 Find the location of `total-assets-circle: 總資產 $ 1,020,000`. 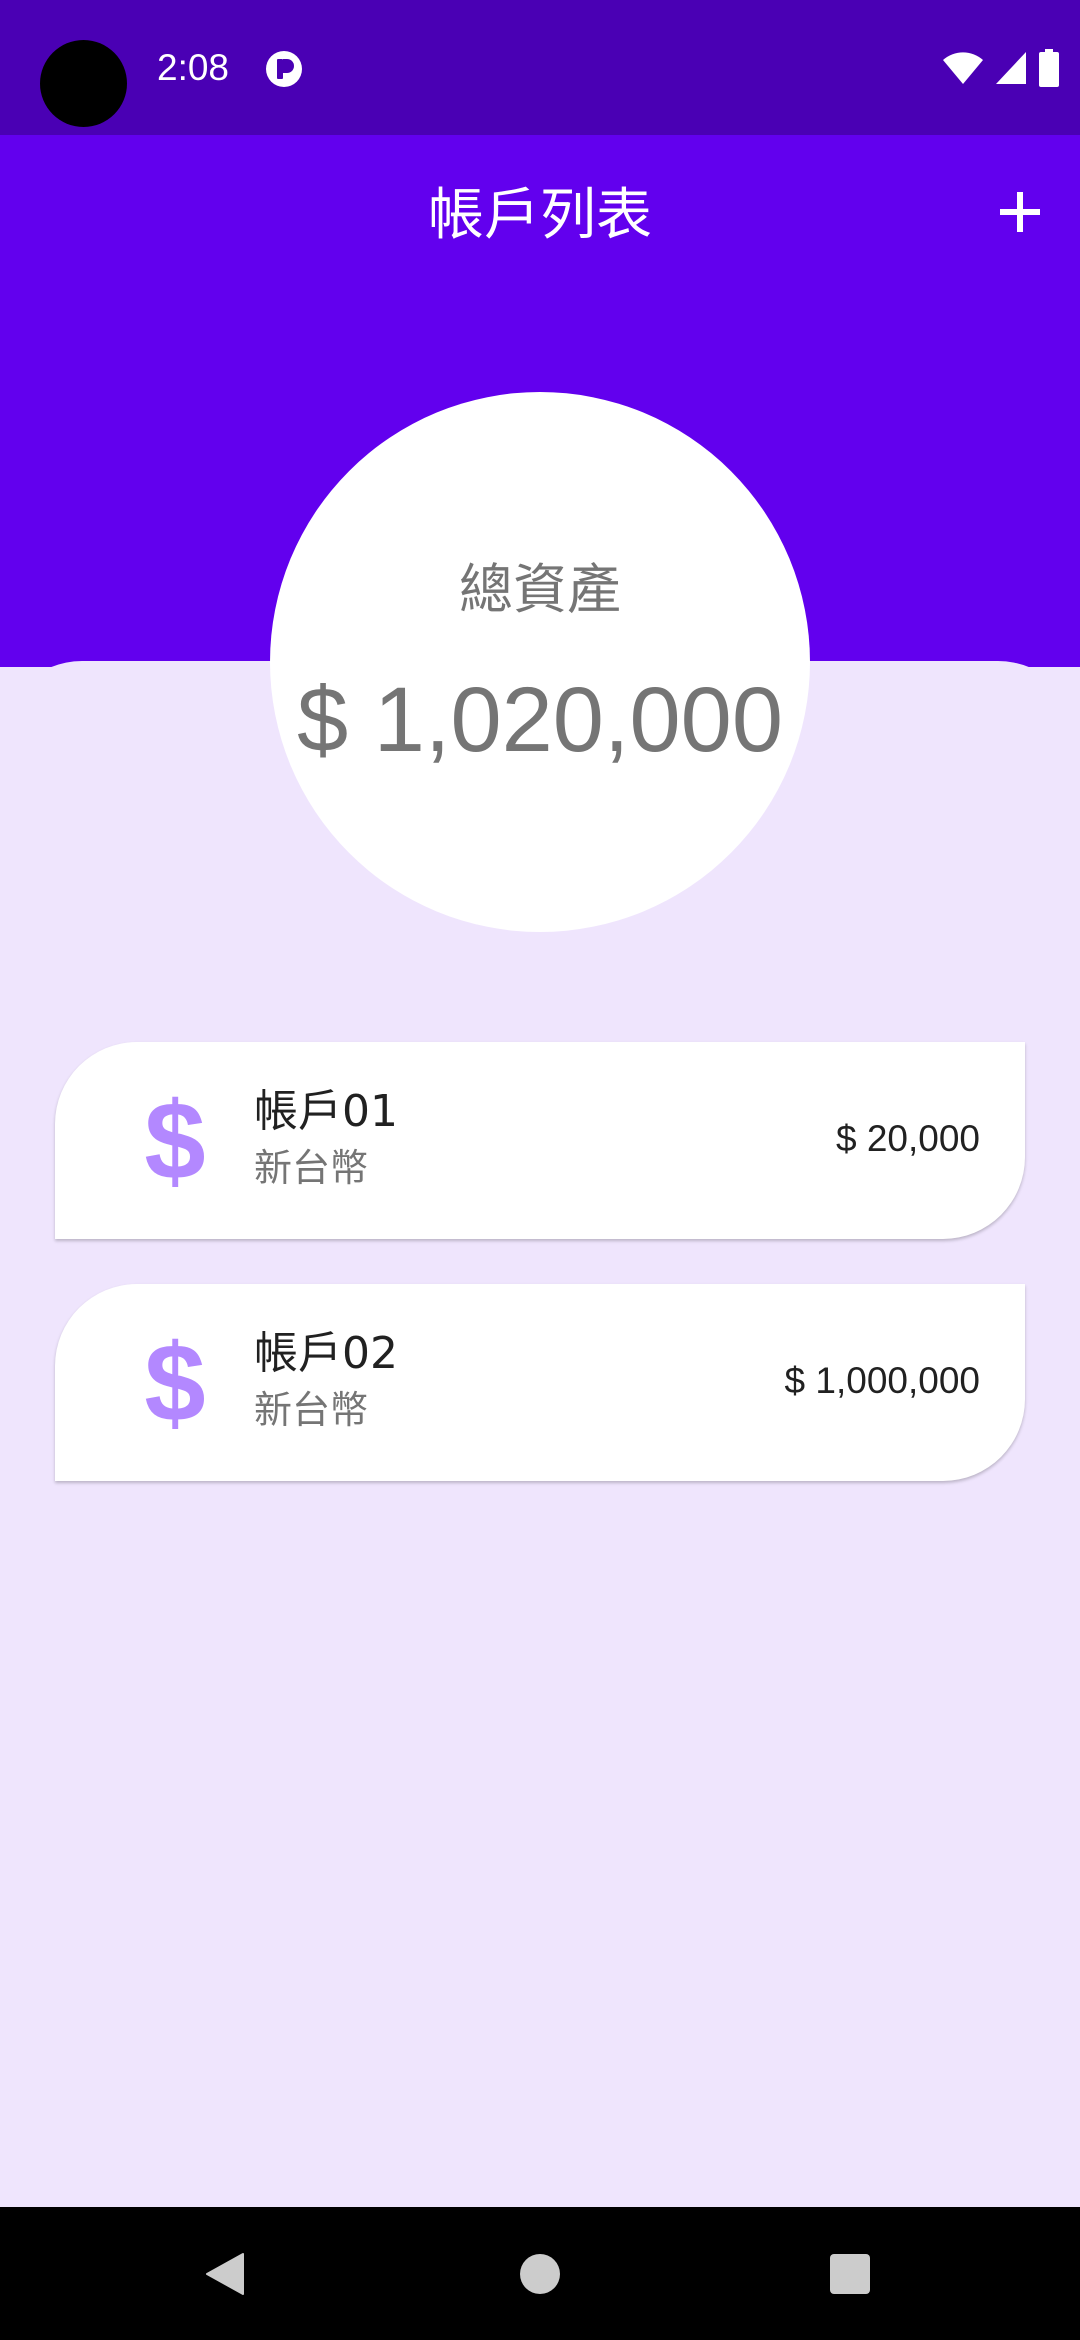

total-assets-circle: 總資產 $ 1,020,000 is located at coordinates (540, 662).